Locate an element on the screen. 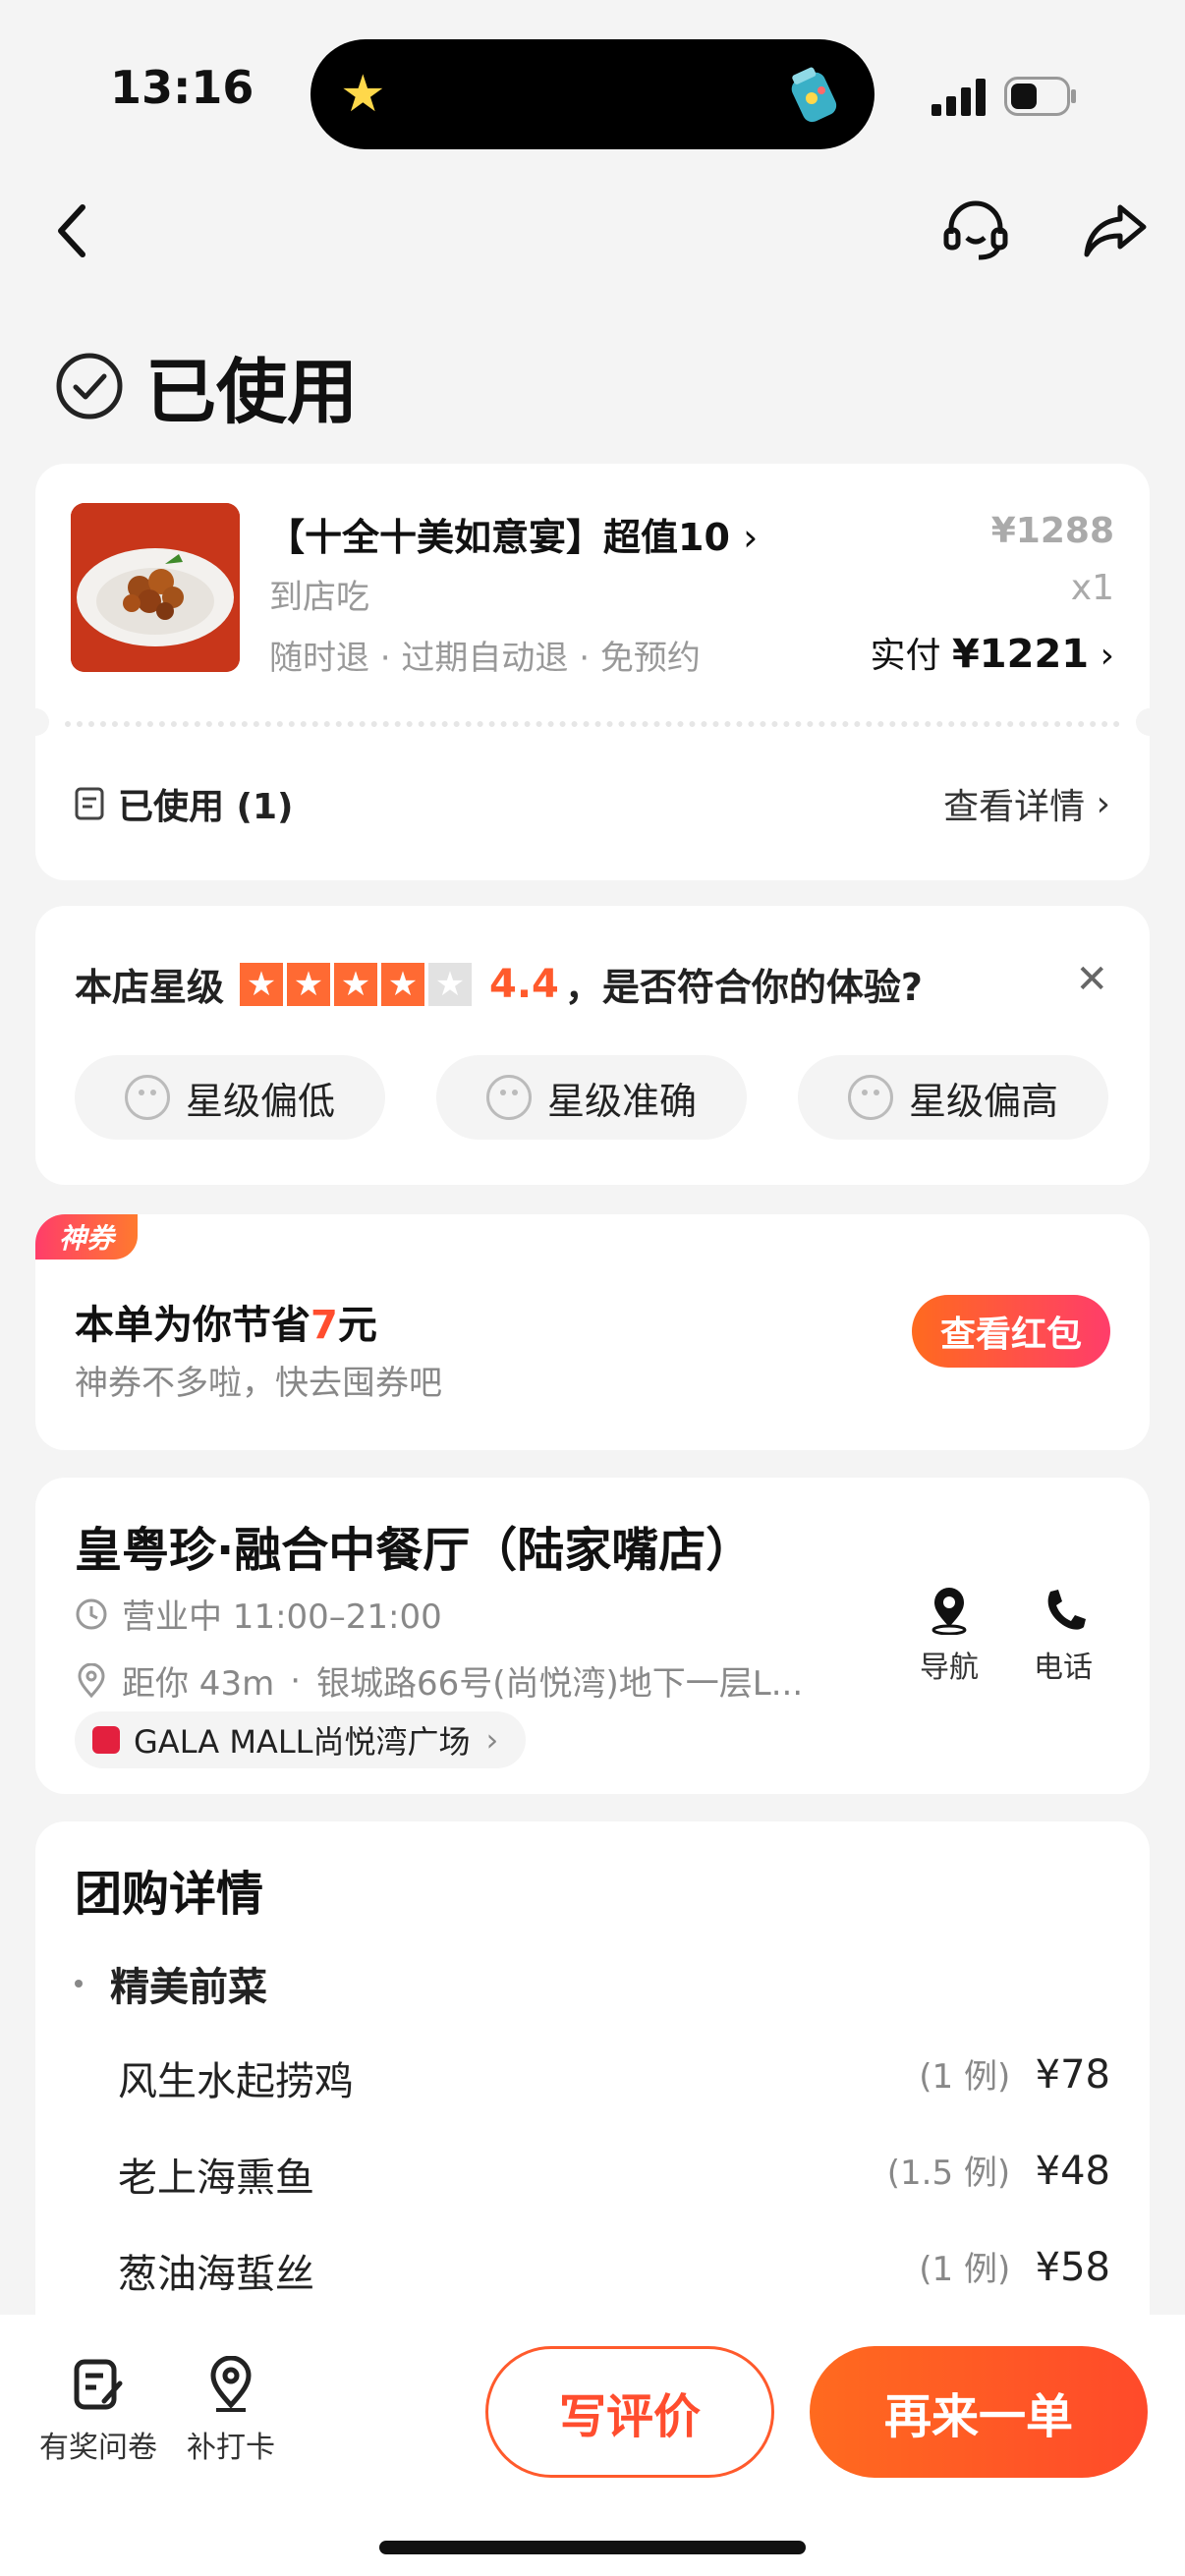 This screenshot has width=1185, height=2576. menu-item-price: ¥58 is located at coordinates (1072, 2267).